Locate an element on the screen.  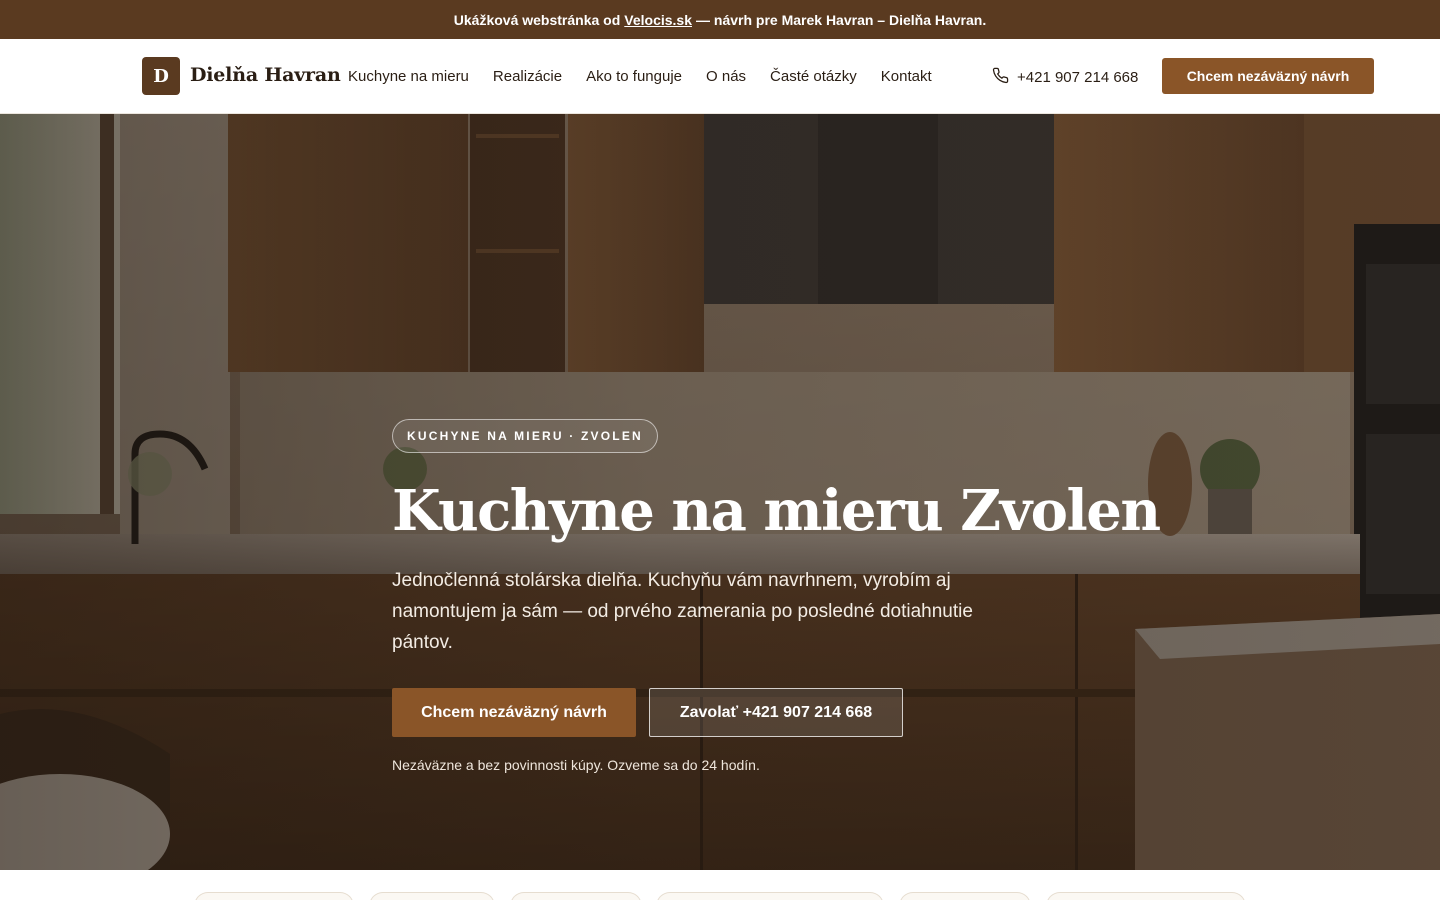
hero-eyebrow-badge: KUCHYNE NA MIERU · ZVOLEN is located at coordinates (525, 436).